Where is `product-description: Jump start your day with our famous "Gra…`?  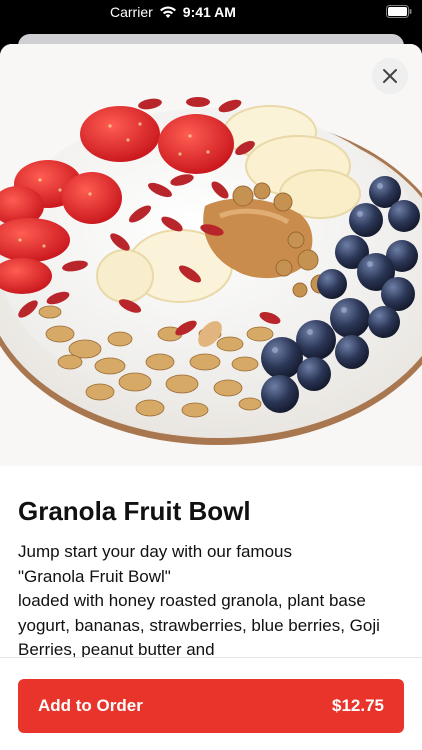 product-description: Jump start your day with our famous "Gra… is located at coordinates (199, 600).